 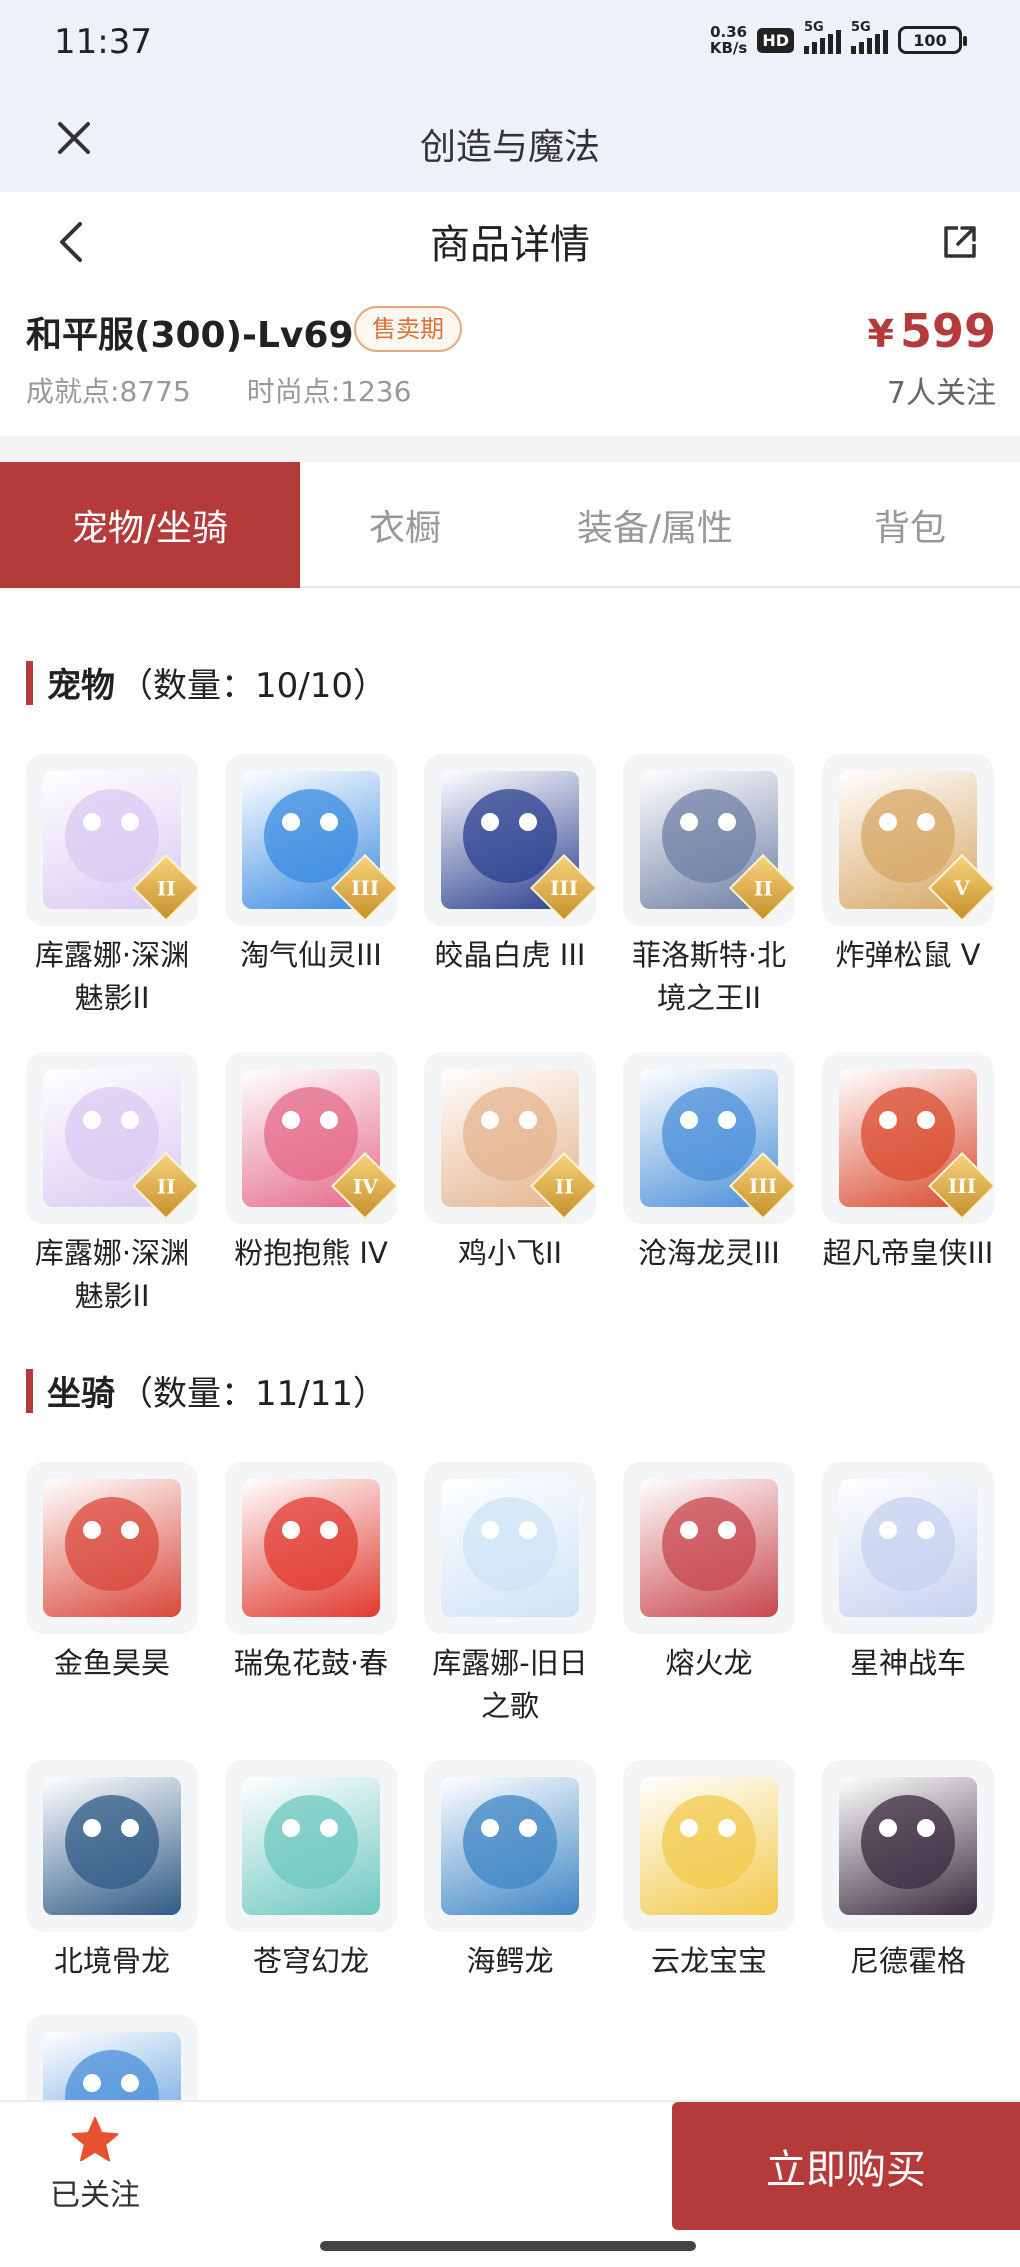 I want to click on pets-count: （数量：10/10）, so click(x=253, y=686).